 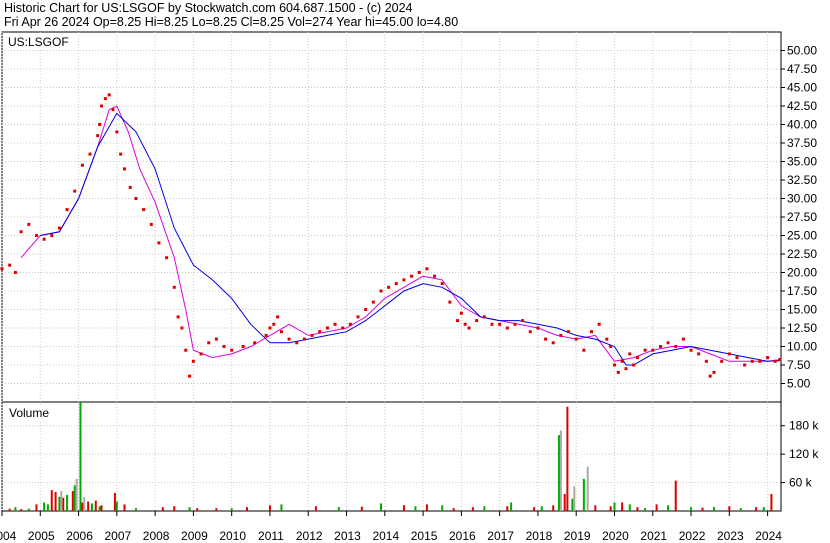 What do you see at coordinates (8, 536) in the screenshot?
I see `x-tick-label: 2004` at bounding box center [8, 536].